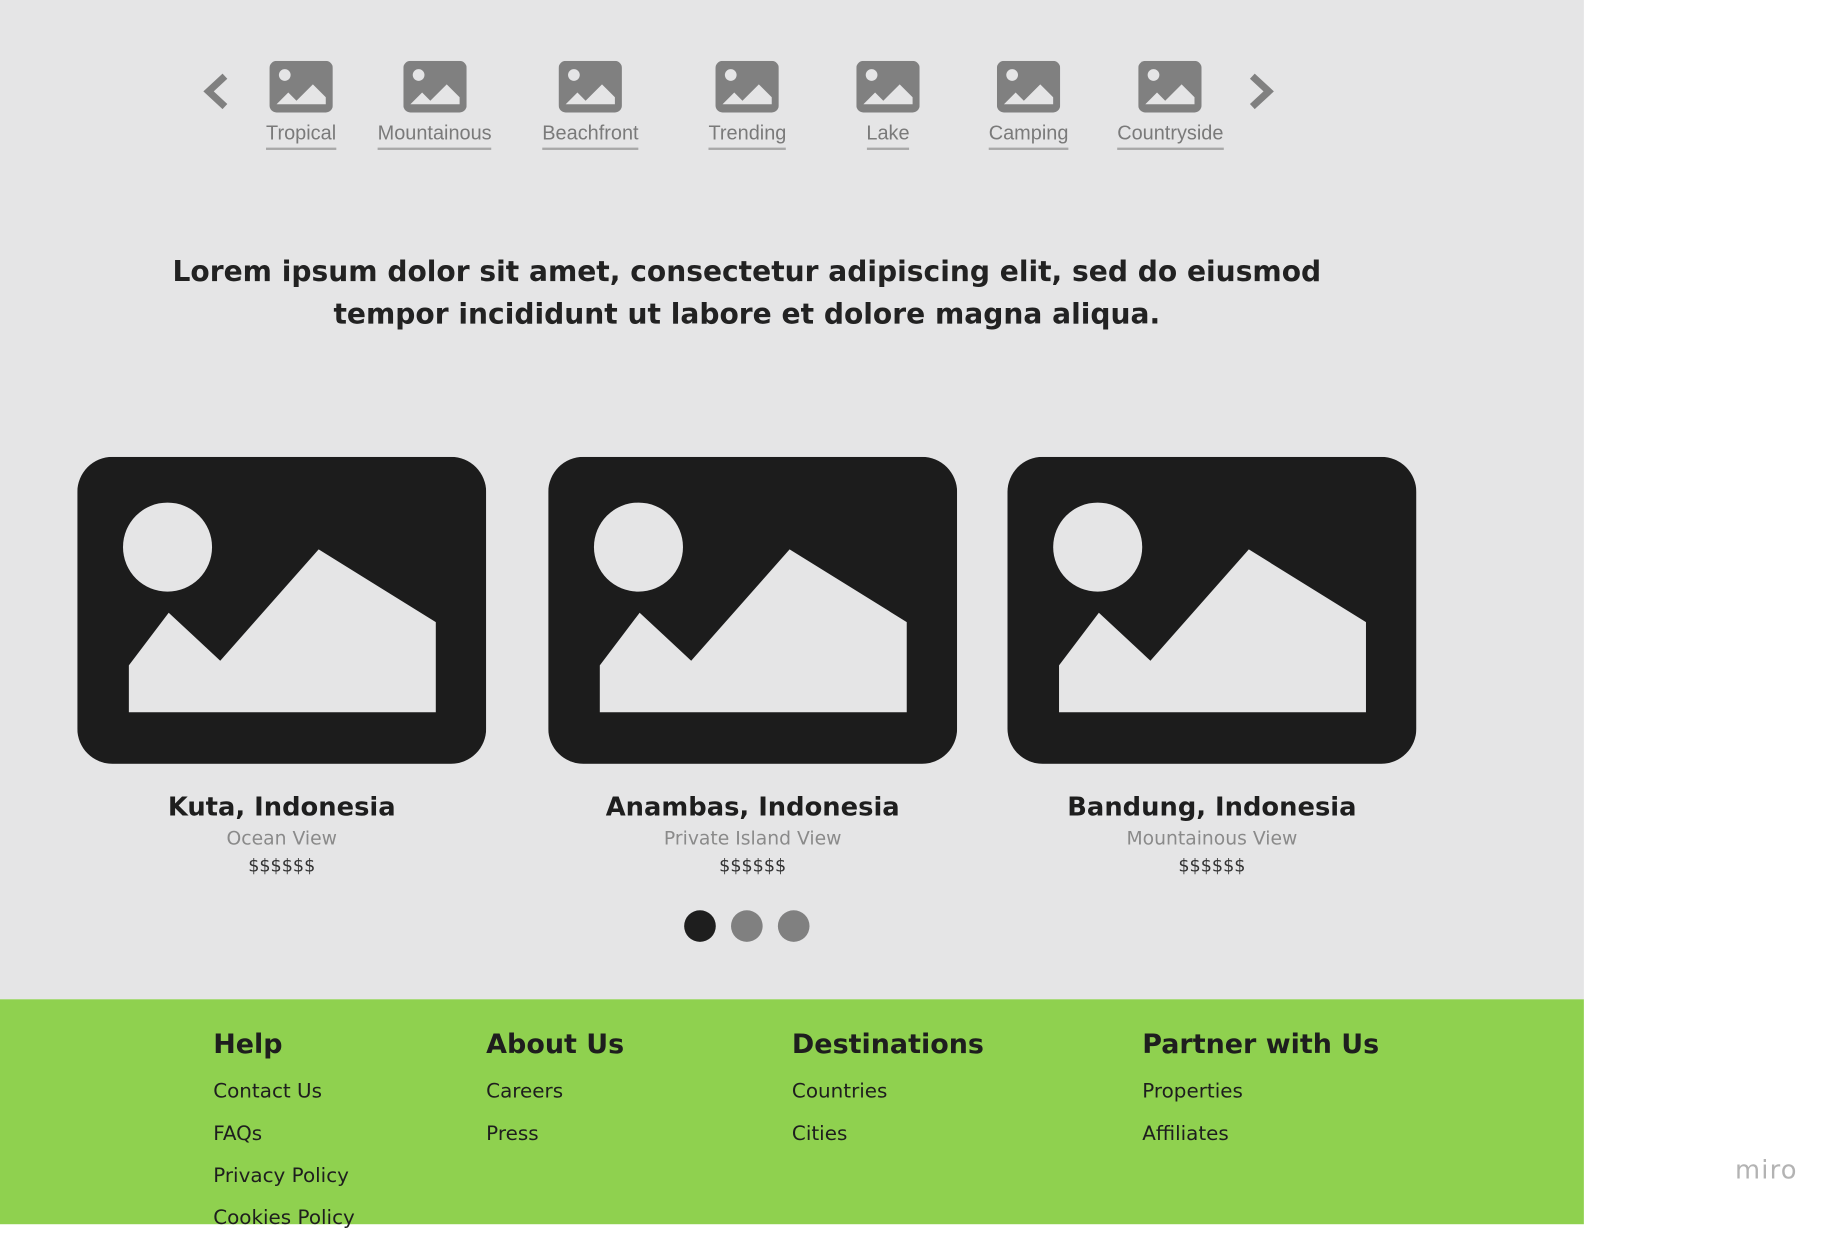 Image resolution: width=1837 pixels, height=1248 pixels. What do you see at coordinates (555, 1134) in the screenshot?
I see `footer-link-press: Press` at bounding box center [555, 1134].